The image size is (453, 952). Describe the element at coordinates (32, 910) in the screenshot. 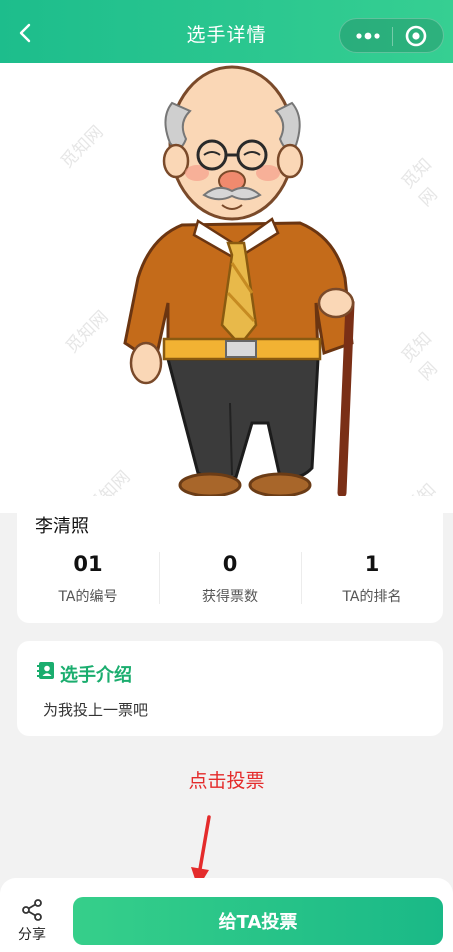

I see `share-icon` at that location.